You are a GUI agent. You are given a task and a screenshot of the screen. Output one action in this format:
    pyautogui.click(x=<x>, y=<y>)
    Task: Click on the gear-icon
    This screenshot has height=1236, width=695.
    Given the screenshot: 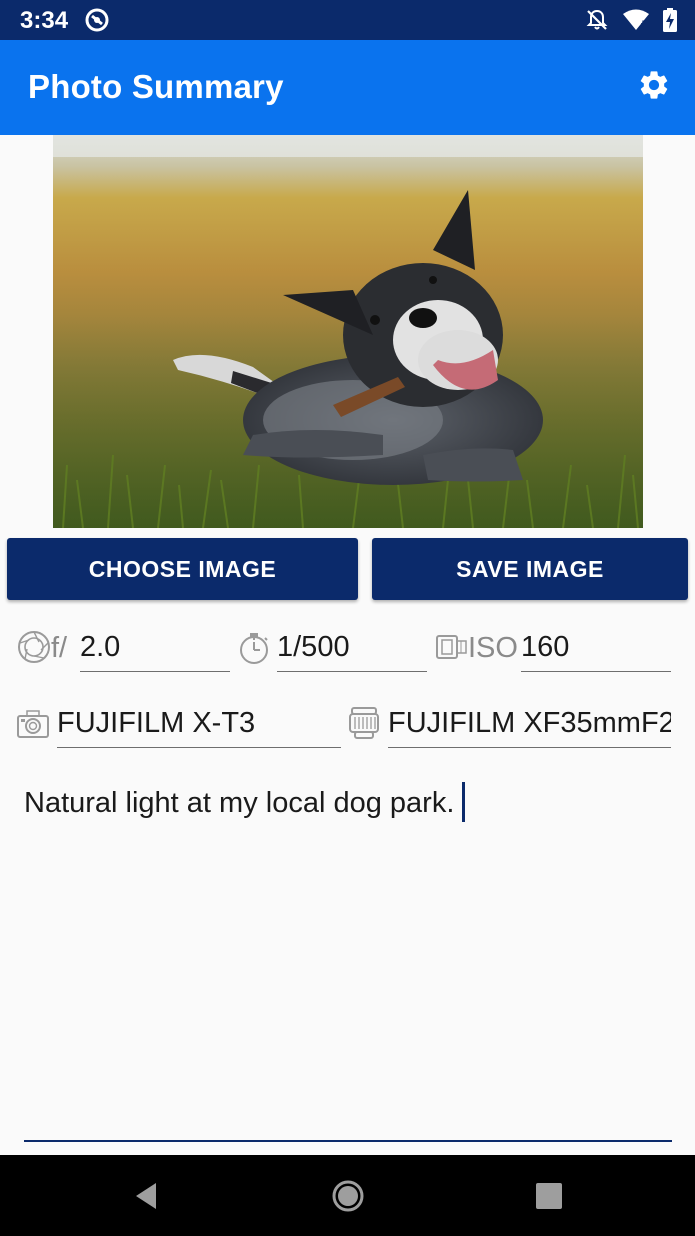 What is the action you would take?
    pyautogui.click(x=654, y=87)
    